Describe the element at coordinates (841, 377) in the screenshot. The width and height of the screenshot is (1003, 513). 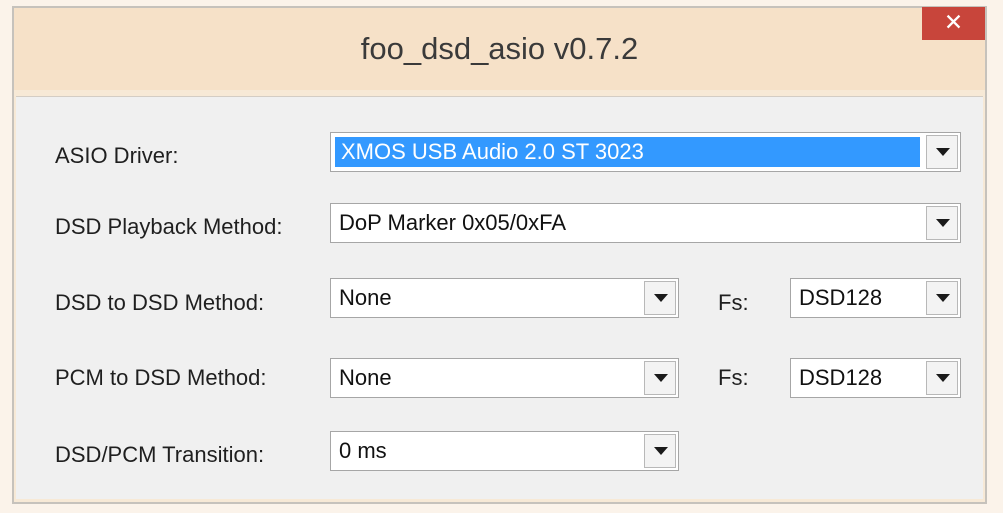
I see `pcm-to-dsd-fs-value: DSD128` at that location.